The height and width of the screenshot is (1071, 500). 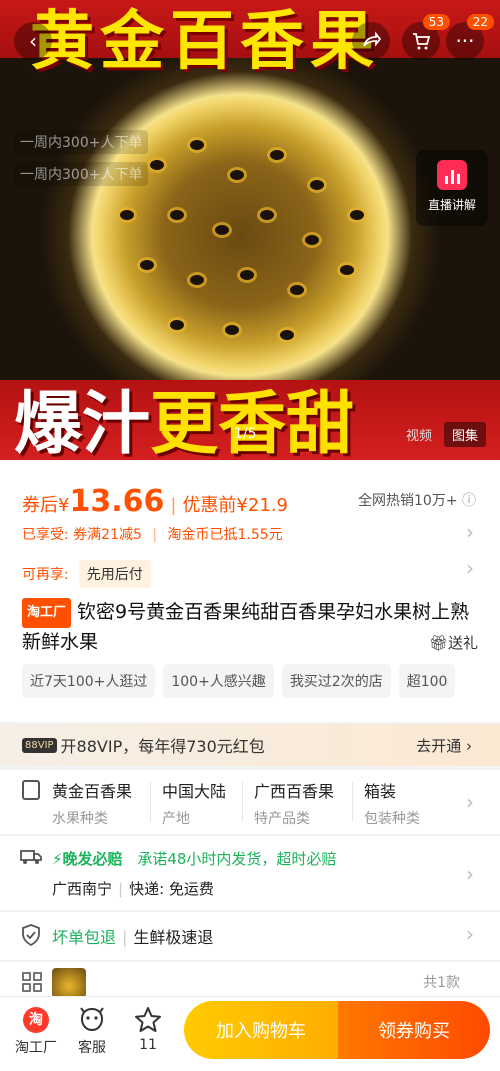 What do you see at coordinates (252, 422) in the screenshot?
I see `hero-bottom-yellow: 更香甜` at bounding box center [252, 422].